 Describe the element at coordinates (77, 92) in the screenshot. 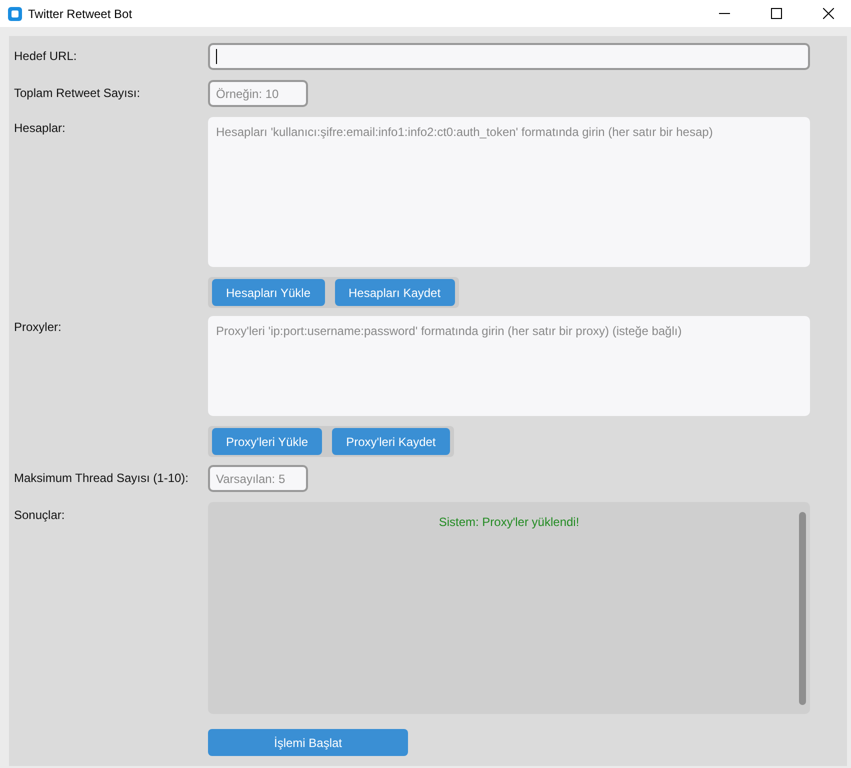

I see `field-label: Toplam Retweet Sayısı:` at that location.